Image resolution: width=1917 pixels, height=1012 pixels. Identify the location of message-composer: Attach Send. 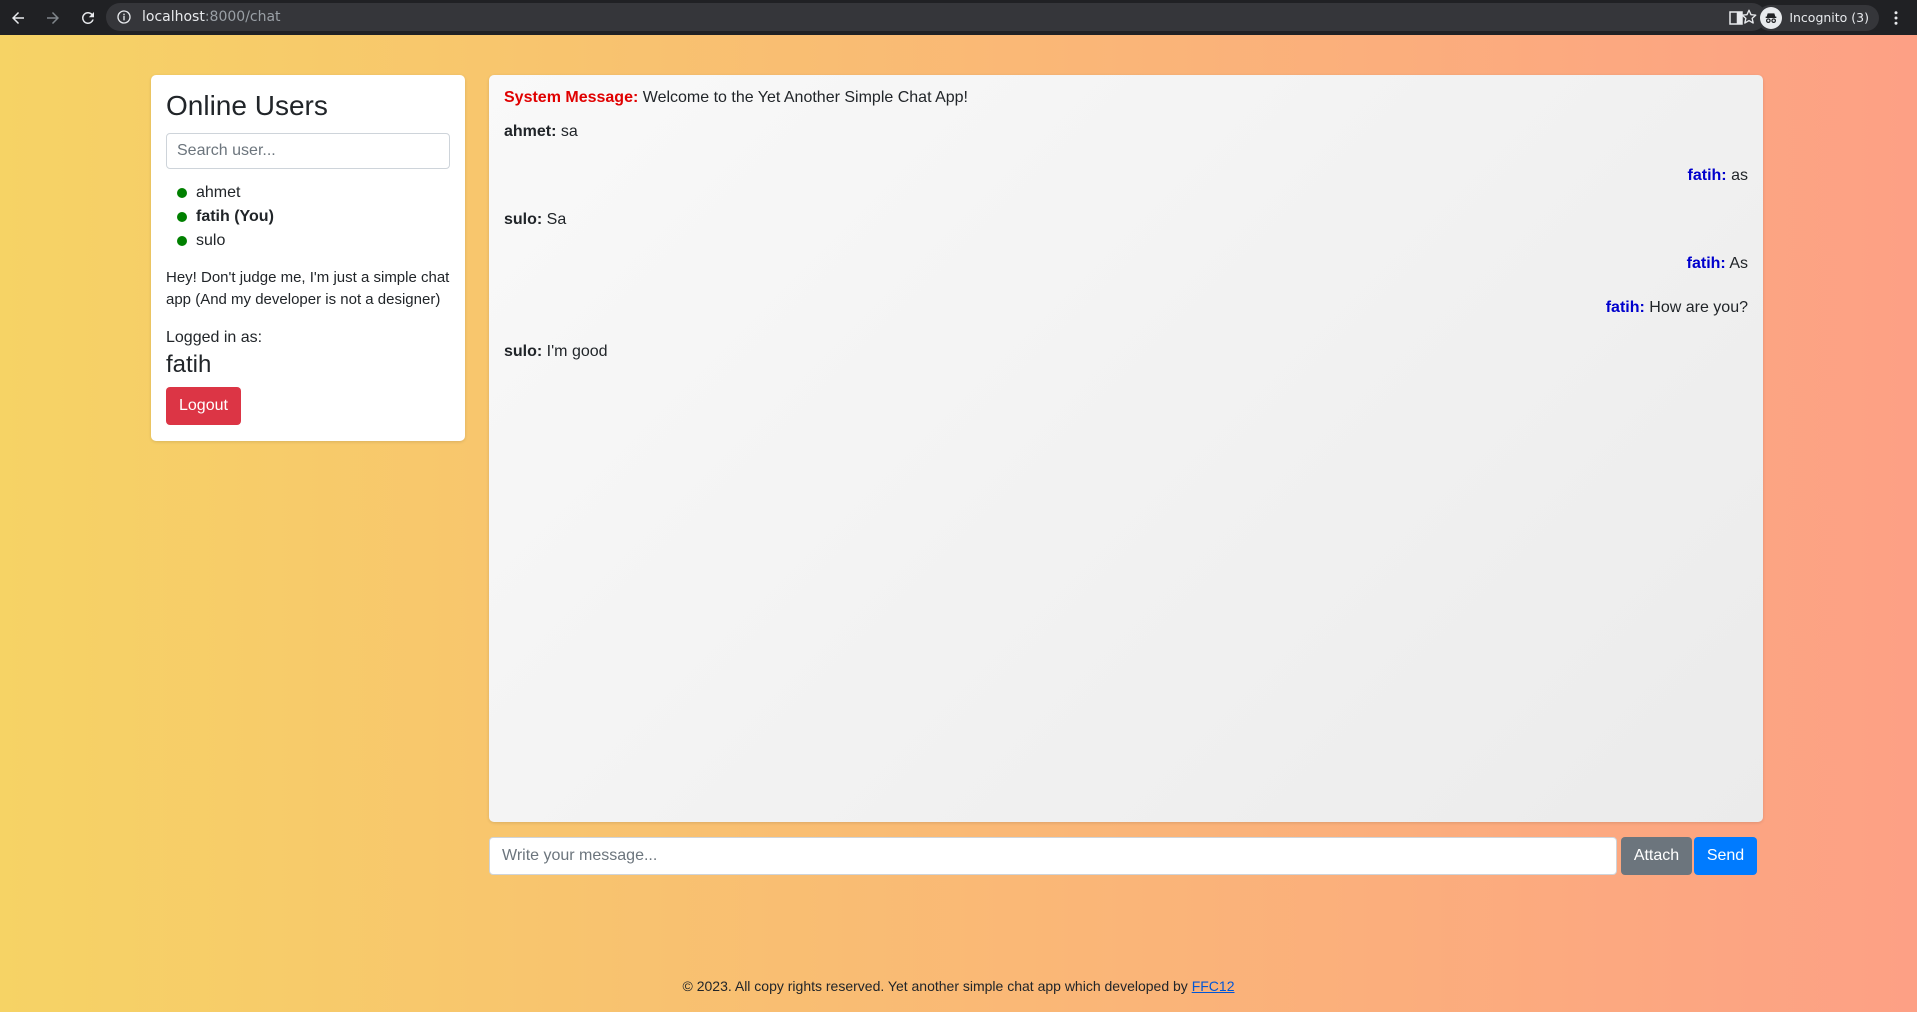
(1126, 856).